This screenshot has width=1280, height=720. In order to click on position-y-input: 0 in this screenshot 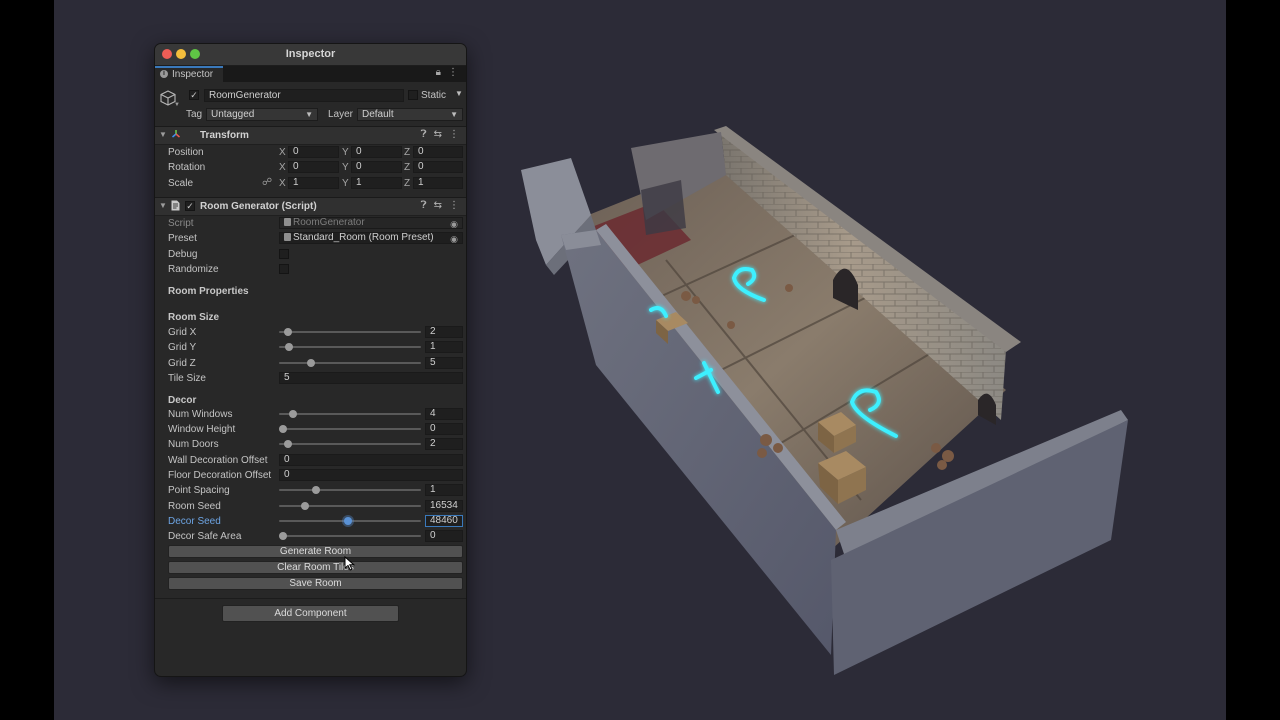, I will do `click(376, 152)`.